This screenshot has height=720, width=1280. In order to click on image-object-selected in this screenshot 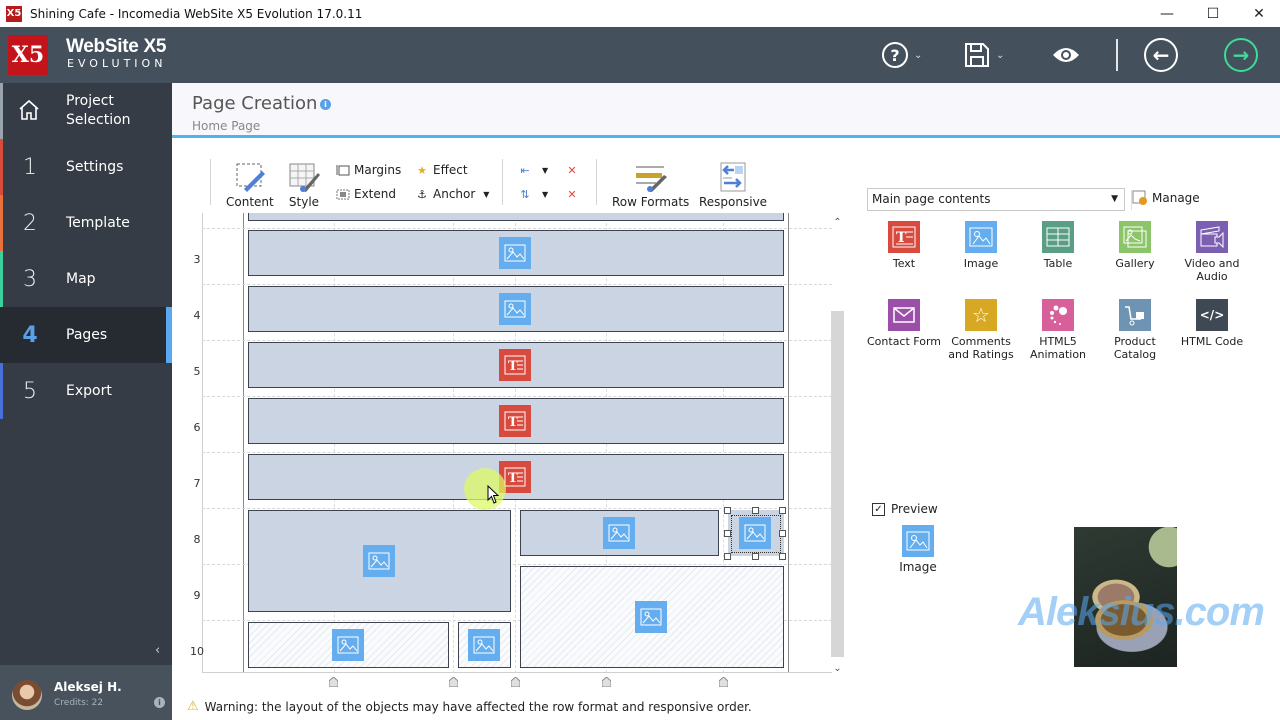, I will do `click(755, 533)`.